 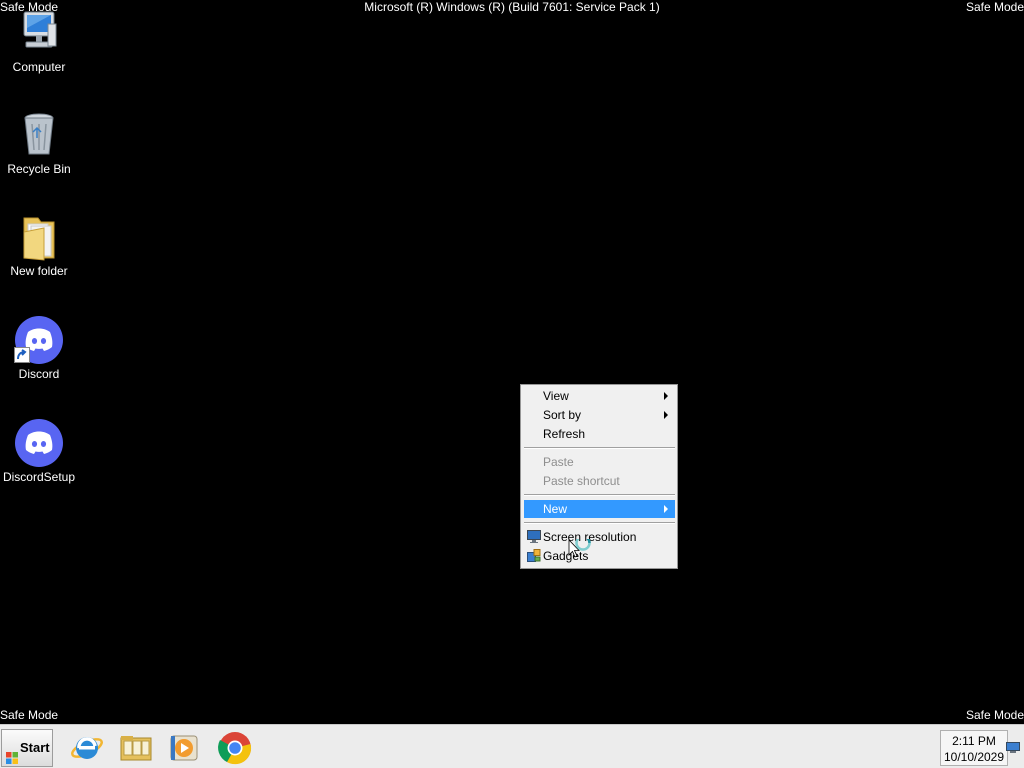 I want to click on menu-item-sort-by: Sort by, so click(x=599, y=415).